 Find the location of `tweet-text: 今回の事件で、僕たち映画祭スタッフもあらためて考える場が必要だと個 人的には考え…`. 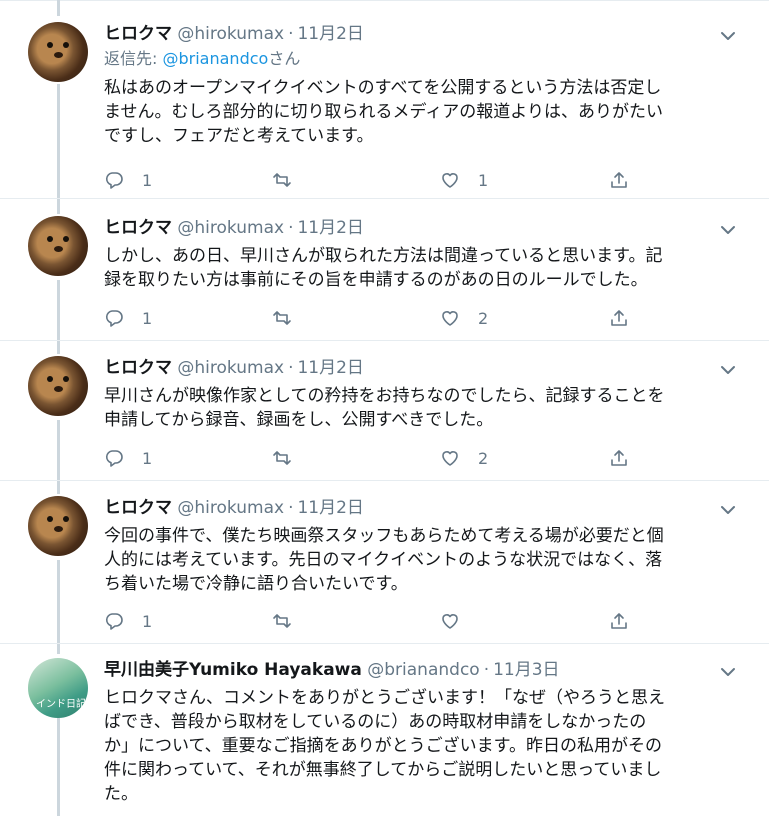

tweet-text: 今回の事件で、僕たち映画祭スタッフもあらためて考える場が必要だと個 人的には考え… is located at coordinates (384, 560).